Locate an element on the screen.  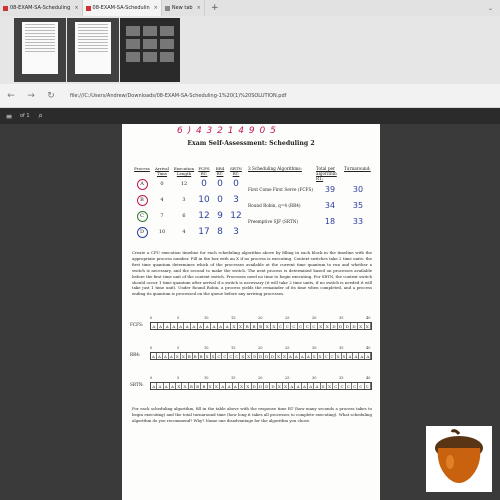
table-row: Round Robin, q=4 (RR4) 34 35 is located at coordinates (311, 205).